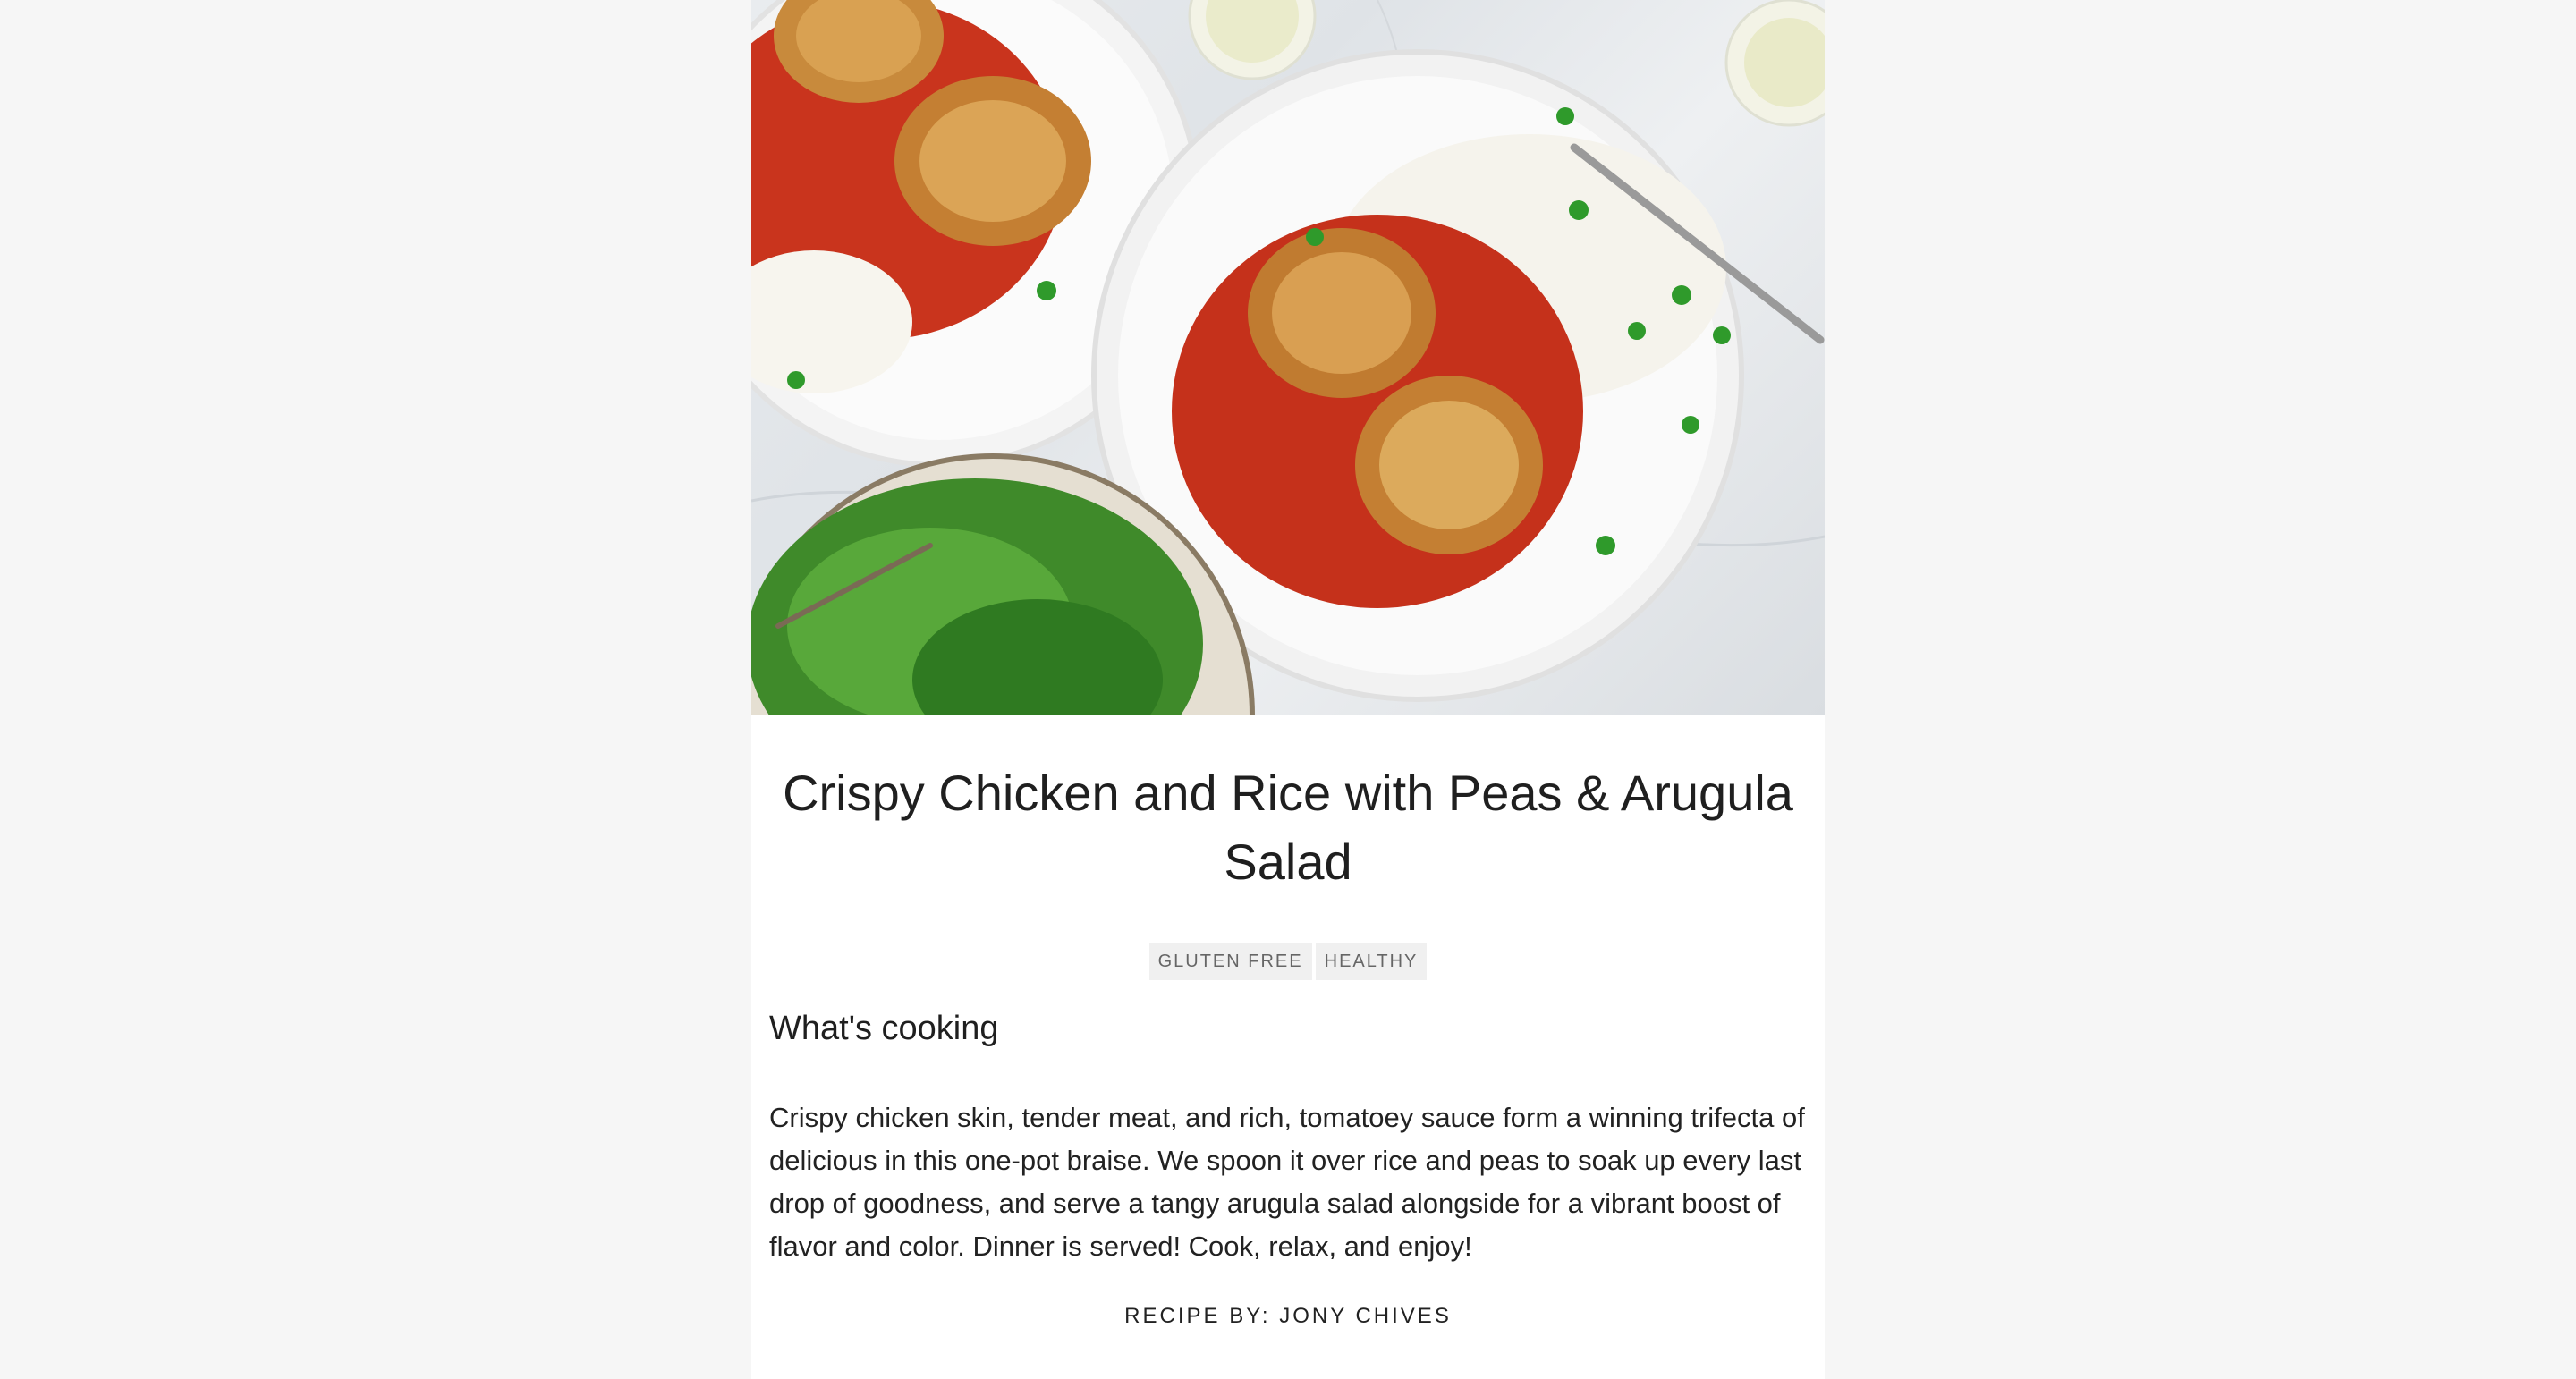  Describe the element at coordinates (1230, 961) in the screenshot. I see `tag-gluten-free: GLUTEN FREE` at that location.